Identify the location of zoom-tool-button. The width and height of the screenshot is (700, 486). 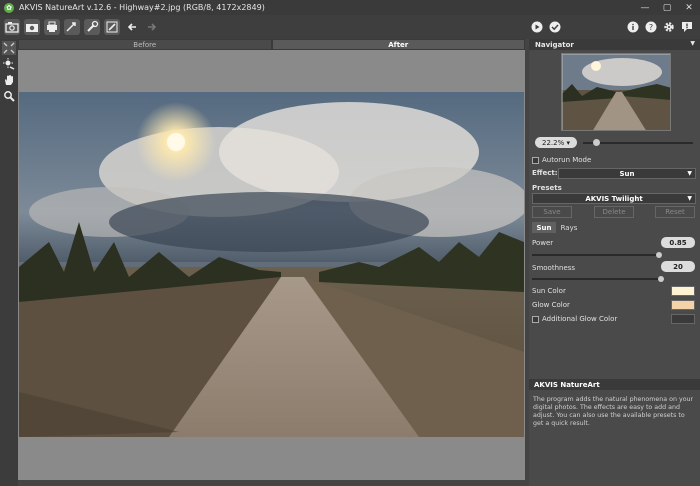
(9, 96).